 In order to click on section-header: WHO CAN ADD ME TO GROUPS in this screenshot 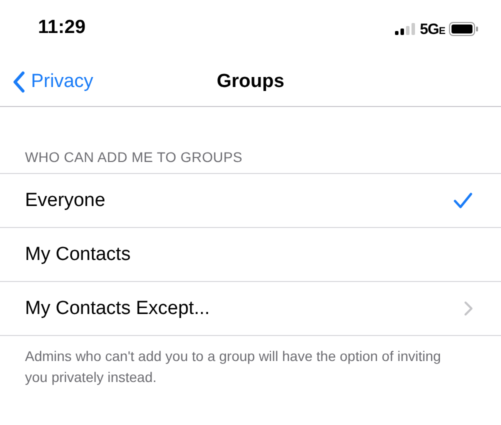, I will do `click(134, 158)`.